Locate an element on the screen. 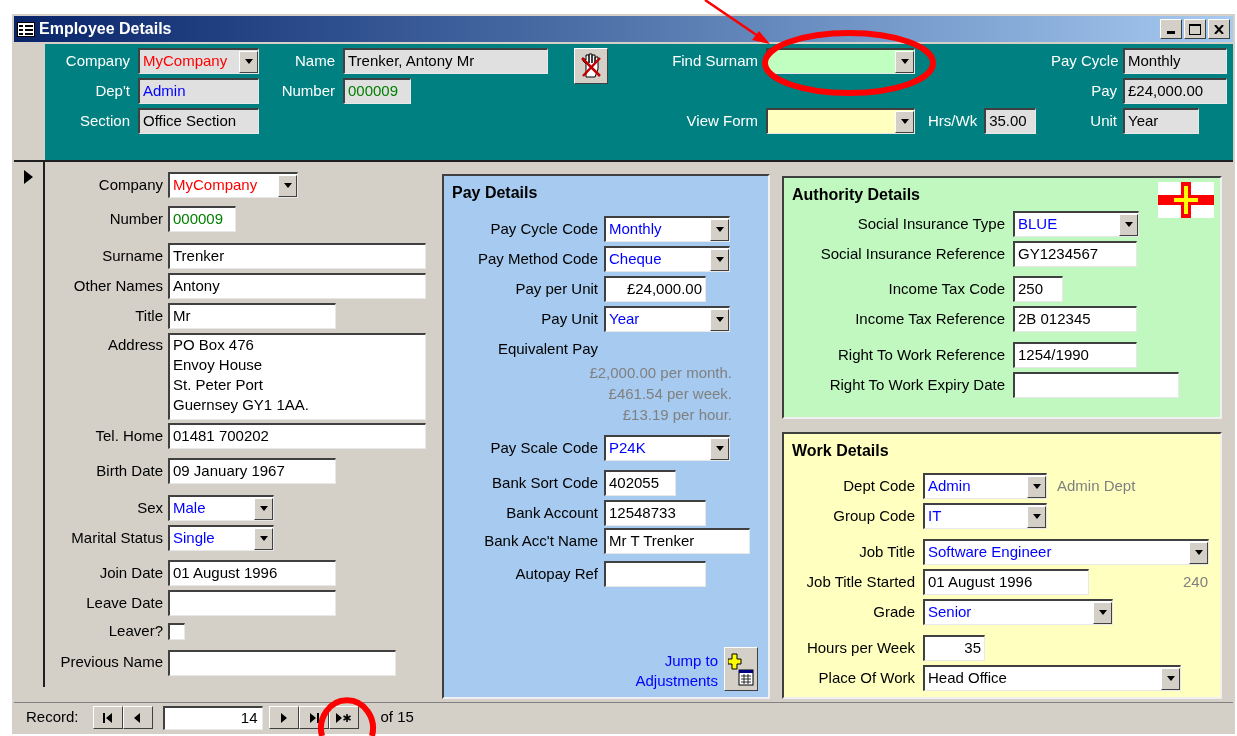 This screenshot has height=736, width=1237. dropdown-field: Single is located at coordinates (221, 538).